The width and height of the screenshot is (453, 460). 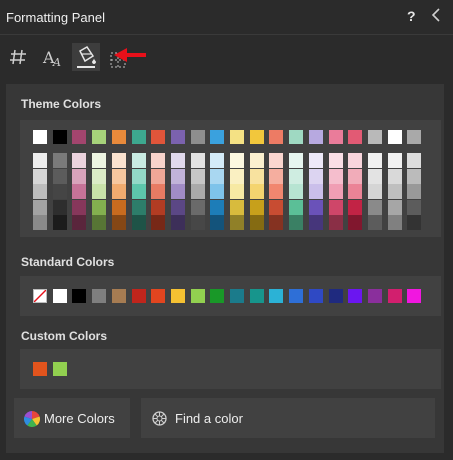 What do you see at coordinates (288, 418) in the screenshot?
I see `find-color-button: Find a color` at bounding box center [288, 418].